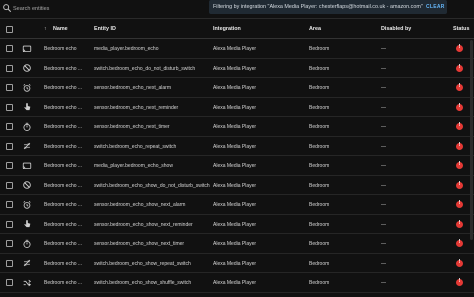  I want to click on reminder-icon, so click(27, 107).